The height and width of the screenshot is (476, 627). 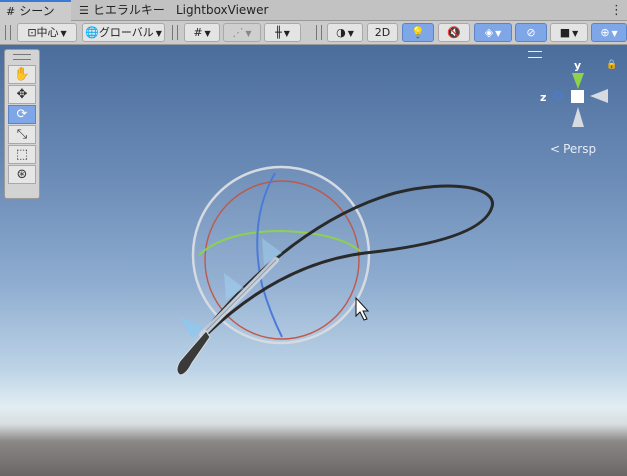 I want to click on pivot-space-label: グローバル, so click(x=126, y=32).